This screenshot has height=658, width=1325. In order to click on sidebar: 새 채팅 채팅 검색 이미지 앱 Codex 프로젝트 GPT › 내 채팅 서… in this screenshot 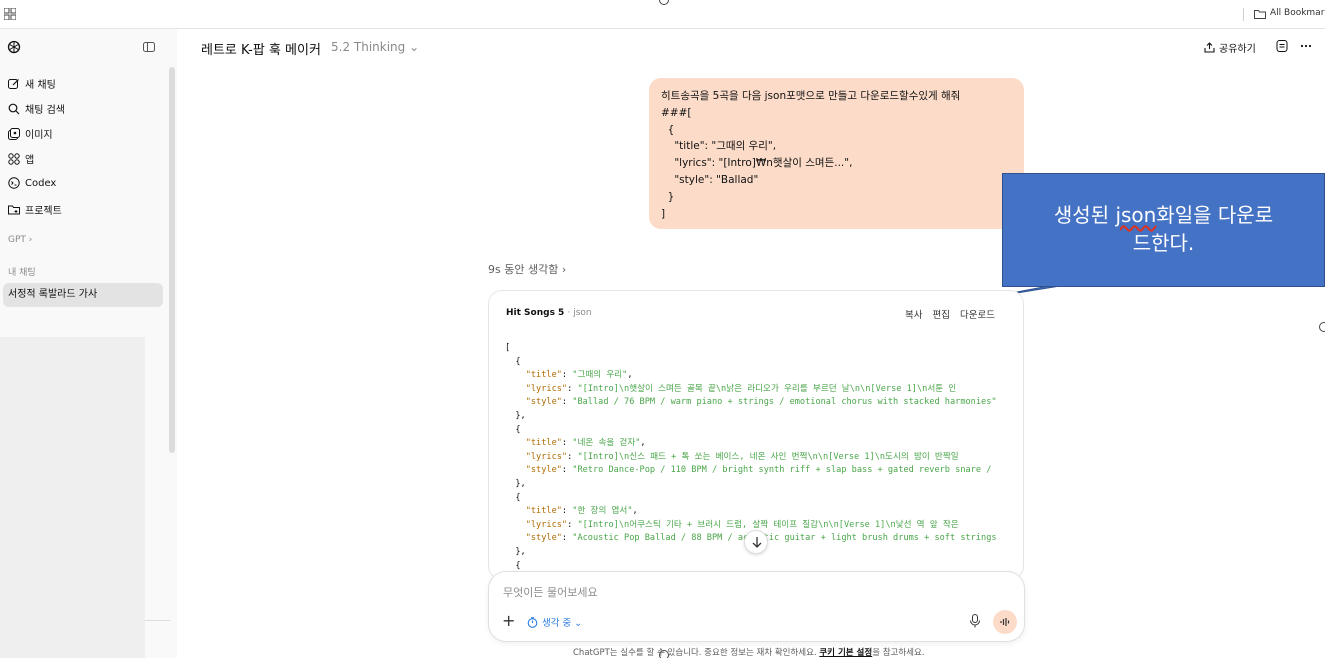, I will do `click(88, 343)`.